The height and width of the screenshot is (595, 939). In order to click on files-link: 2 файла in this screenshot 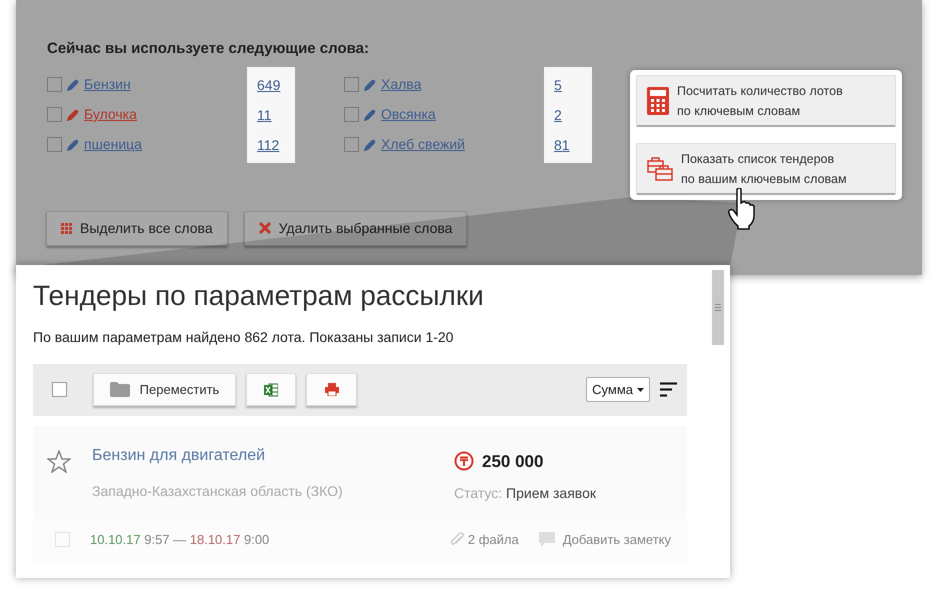, I will do `click(484, 540)`.